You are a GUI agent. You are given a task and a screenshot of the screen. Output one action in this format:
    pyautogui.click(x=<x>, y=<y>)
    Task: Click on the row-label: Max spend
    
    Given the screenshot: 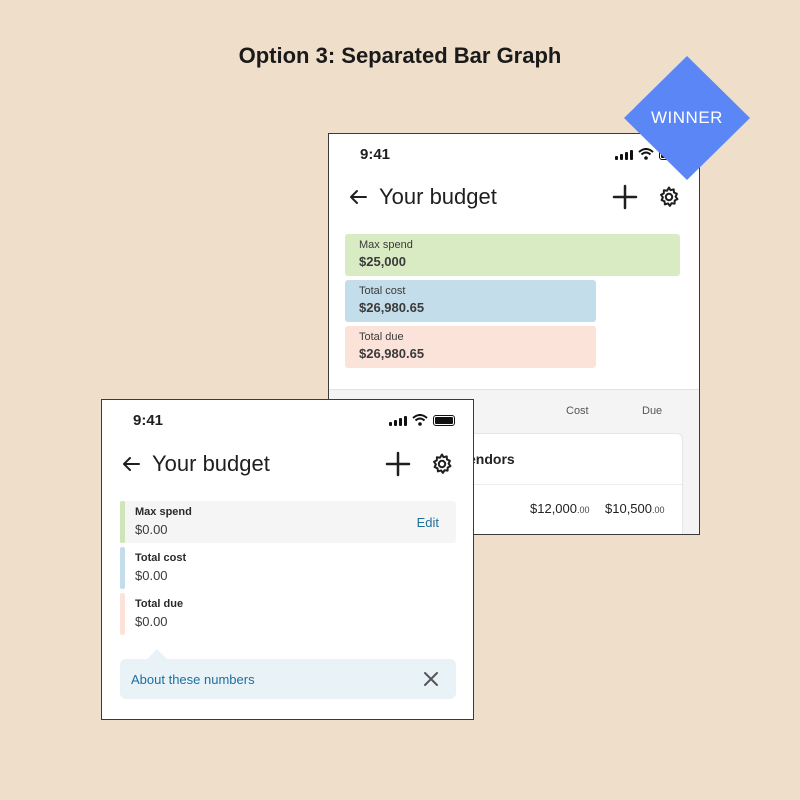 What is the action you would take?
    pyautogui.click(x=163, y=512)
    